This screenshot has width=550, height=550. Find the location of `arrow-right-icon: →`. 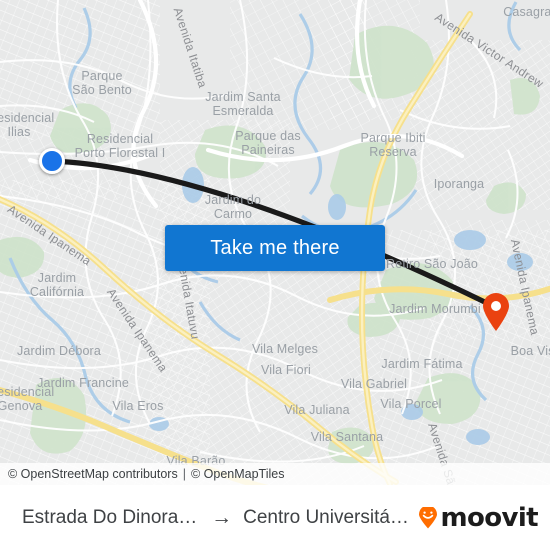

arrow-right-icon: → is located at coordinates (222, 517).